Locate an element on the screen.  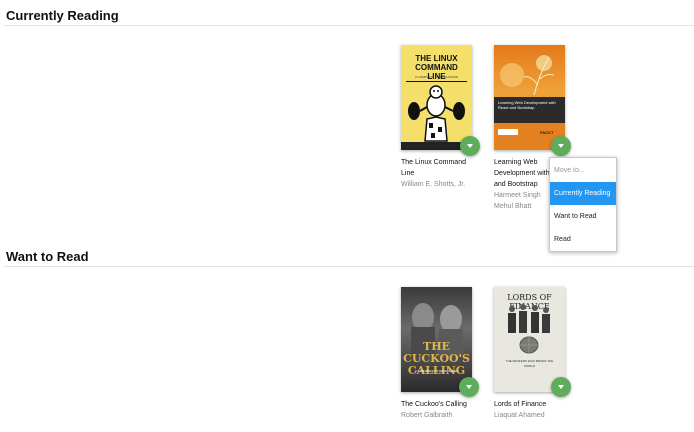
book-author: Liaquat Ahamed is located at coordinates (519, 415).